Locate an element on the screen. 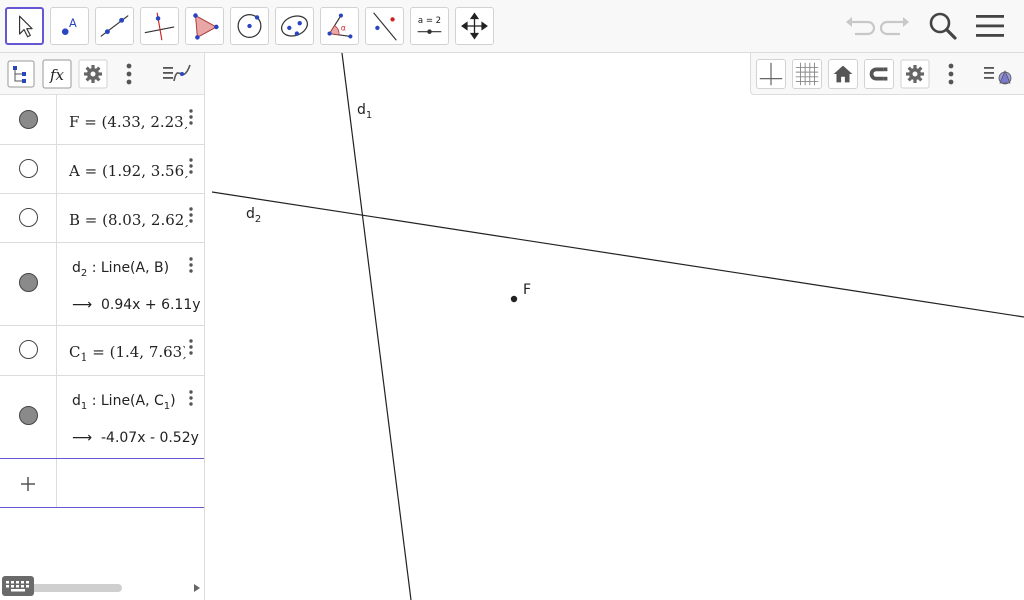  polygon-tool-button is located at coordinates (204, 26).